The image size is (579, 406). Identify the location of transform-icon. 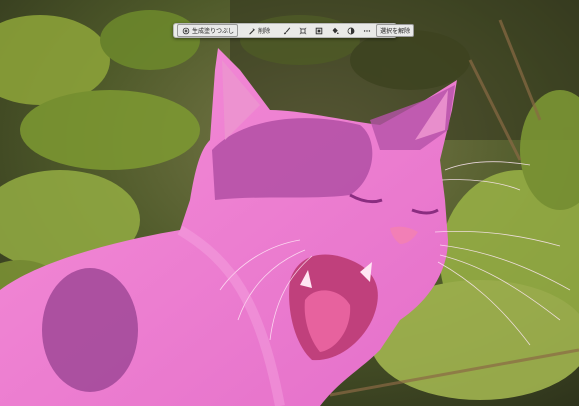
(302, 30).